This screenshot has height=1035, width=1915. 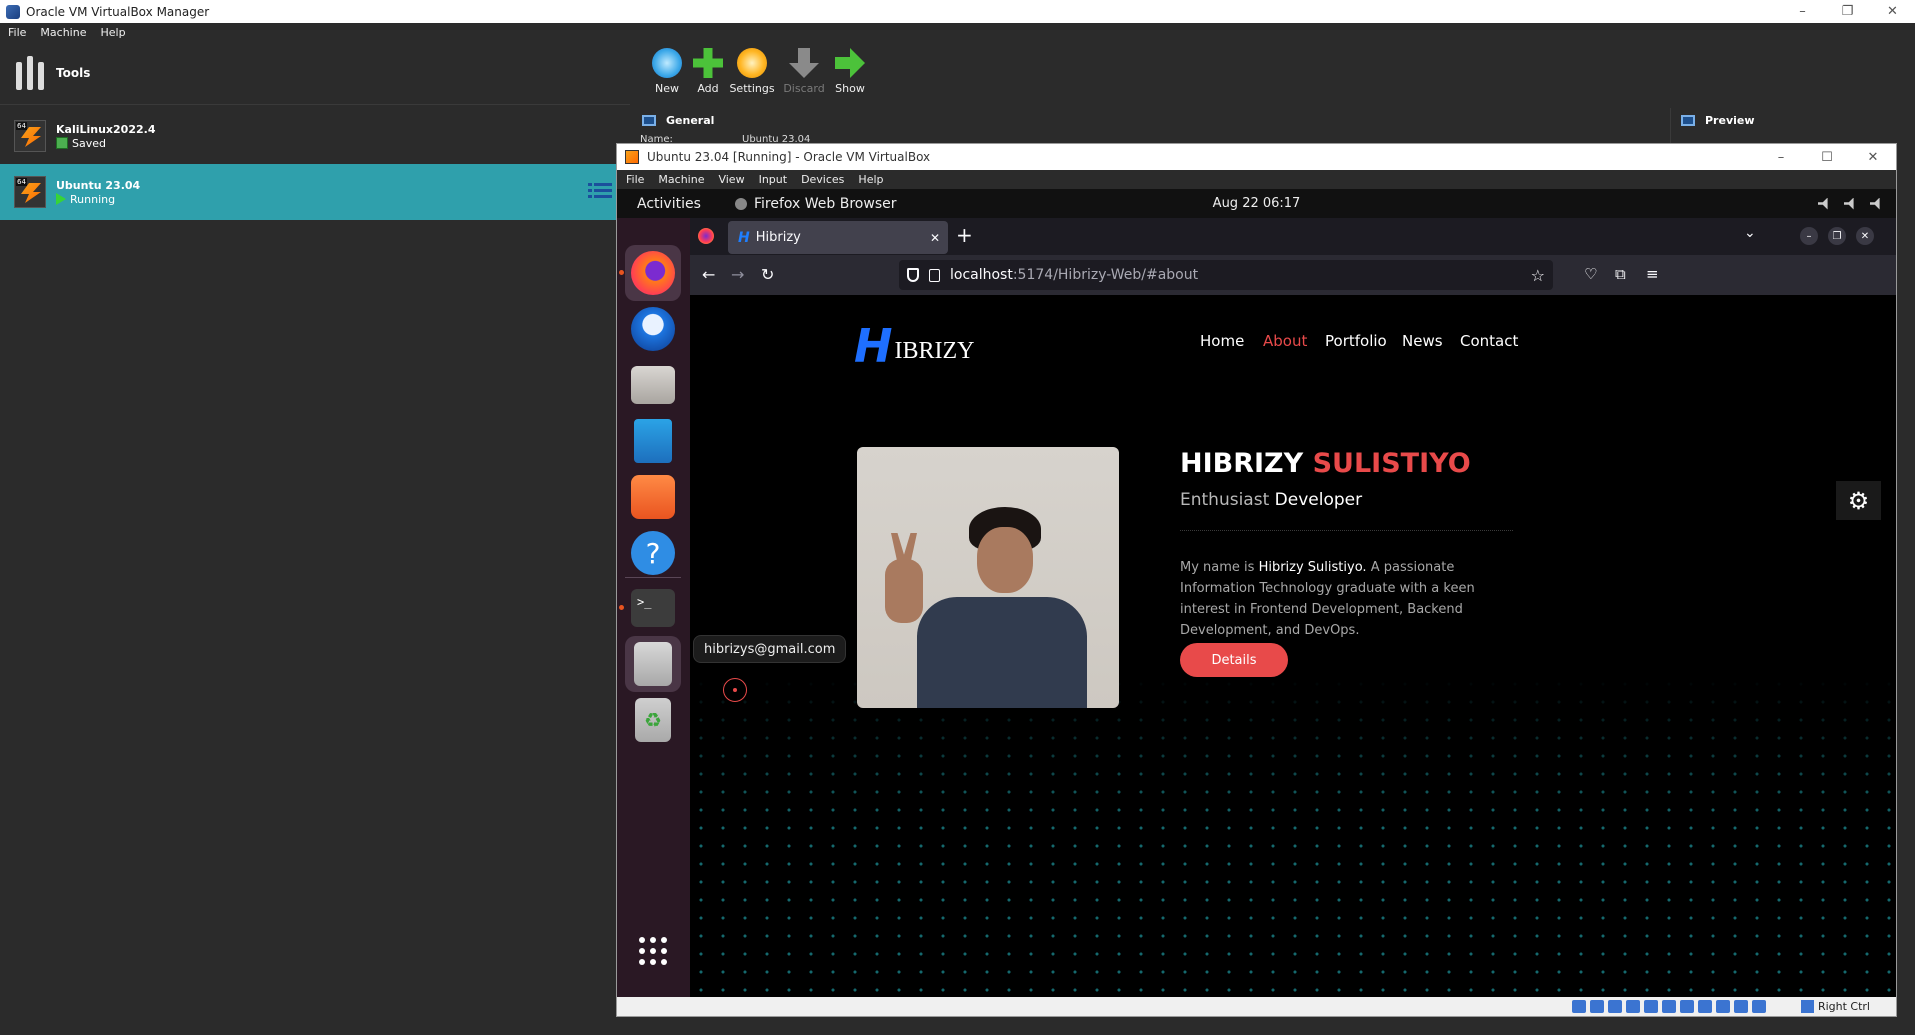 I want to click on menu-file: File, so click(x=17, y=32).